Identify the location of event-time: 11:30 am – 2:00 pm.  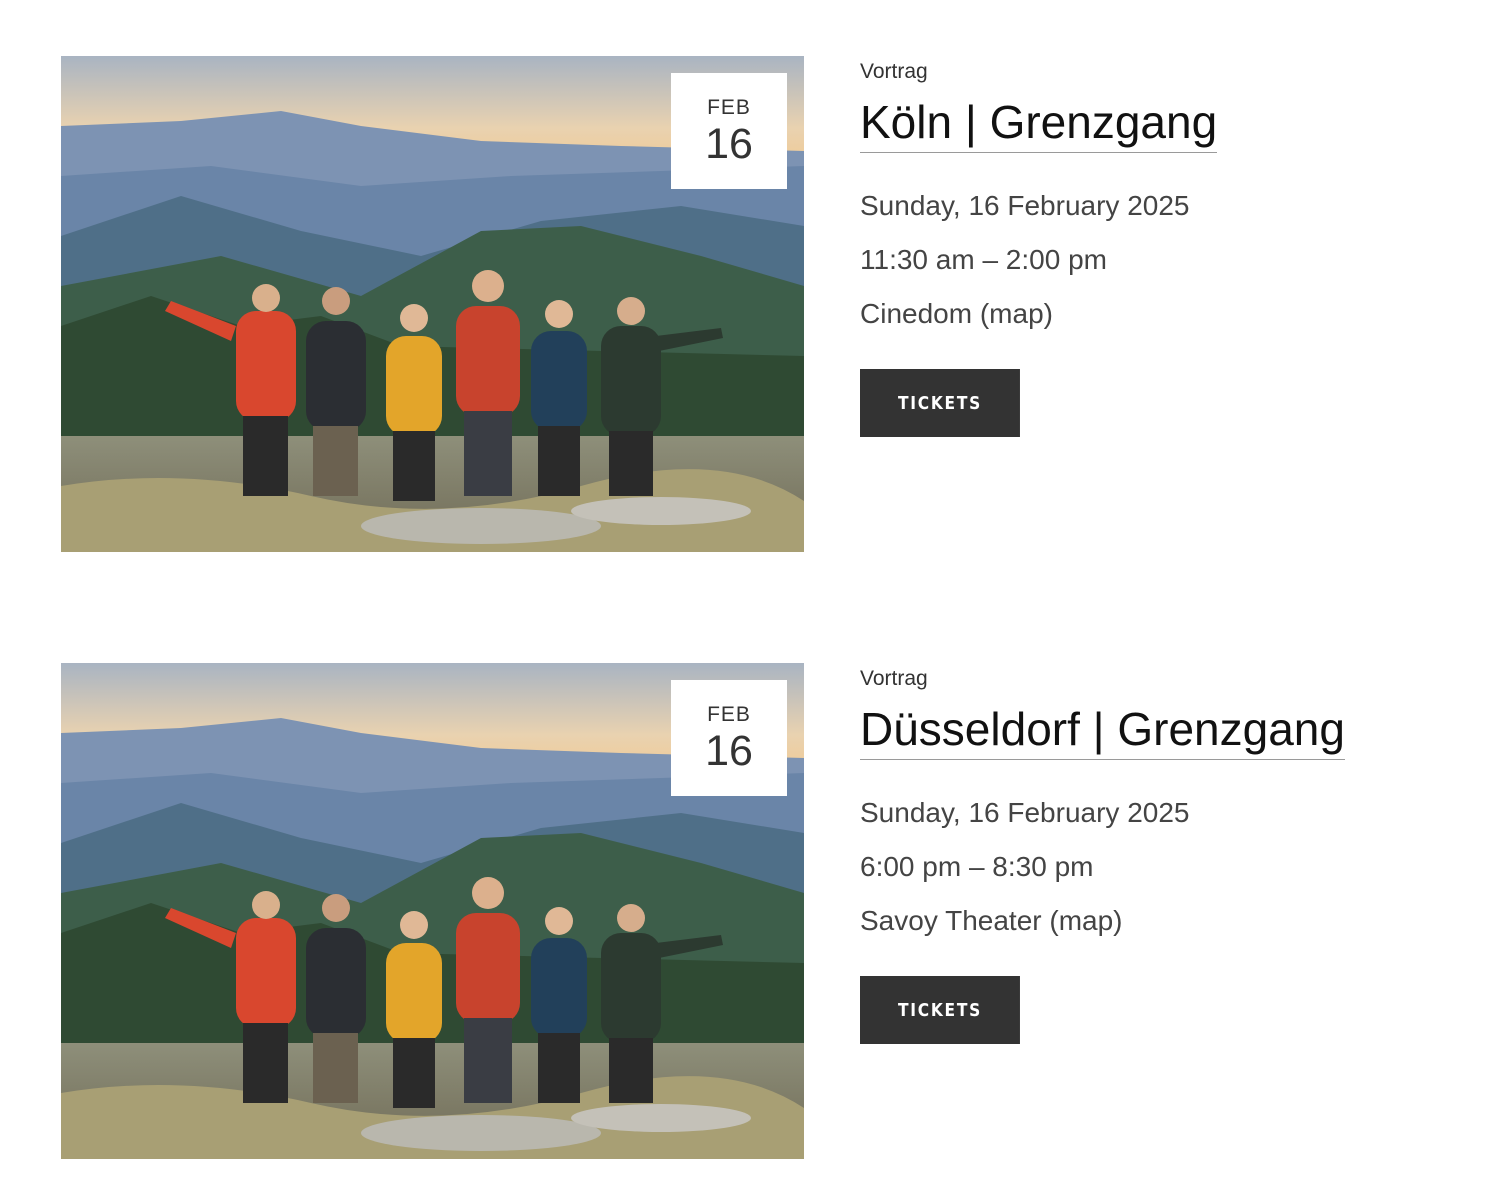
(983, 259).